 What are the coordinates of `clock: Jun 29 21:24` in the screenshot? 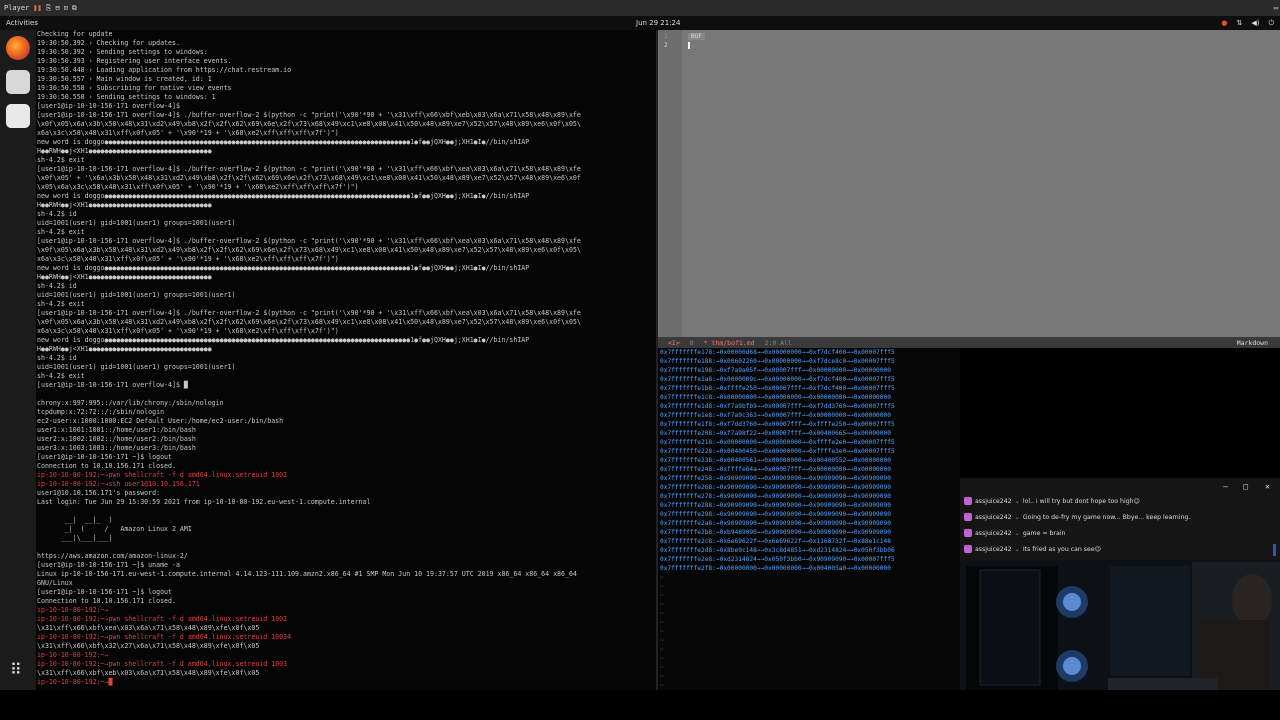 It's located at (658, 23).